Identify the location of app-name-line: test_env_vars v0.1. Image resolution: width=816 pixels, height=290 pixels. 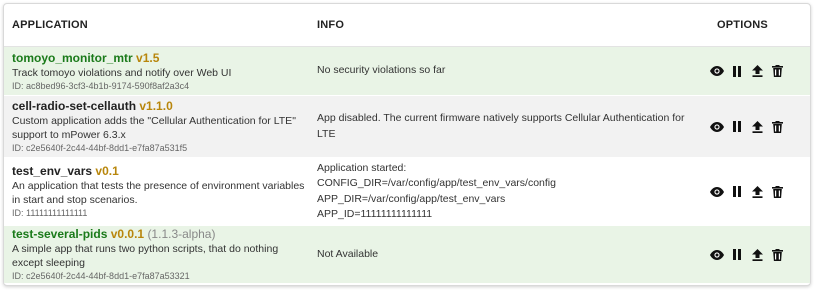
(160, 171).